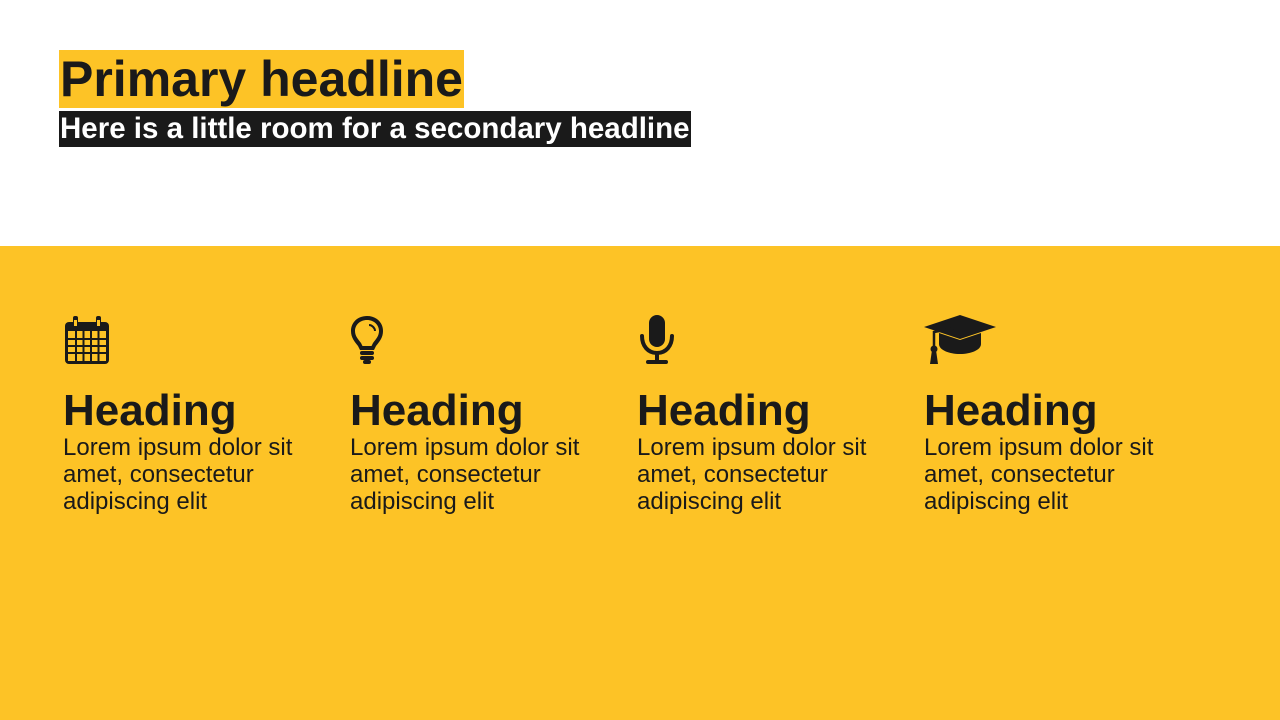 This screenshot has width=1280, height=720. What do you see at coordinates (657, 340) in the screenshot?
I see `microphone-icon` at bounding box center [657, 340].